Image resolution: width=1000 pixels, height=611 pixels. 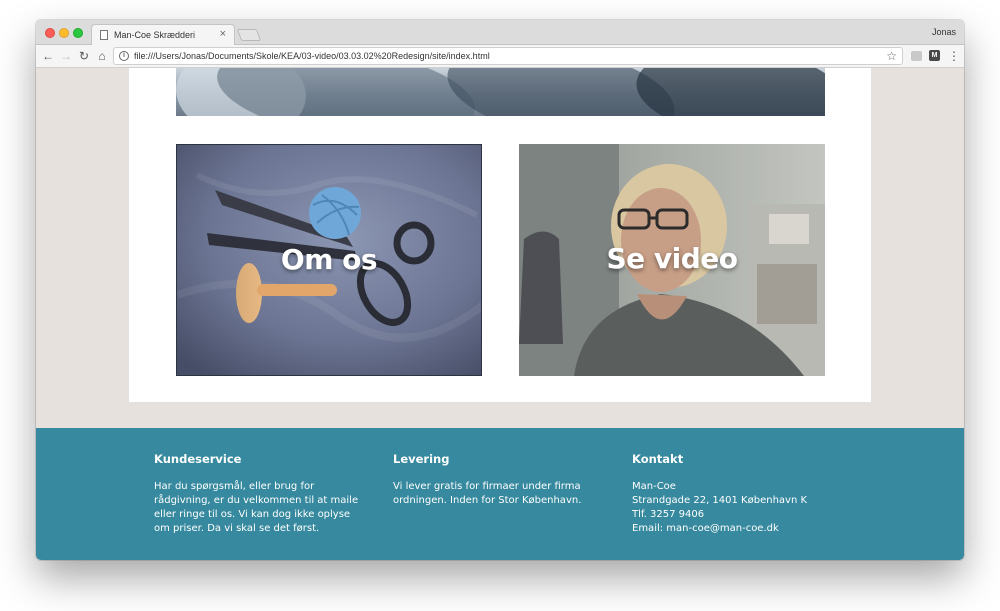 I want to click on about-card-link: Om os, so click(x=329, y=260).